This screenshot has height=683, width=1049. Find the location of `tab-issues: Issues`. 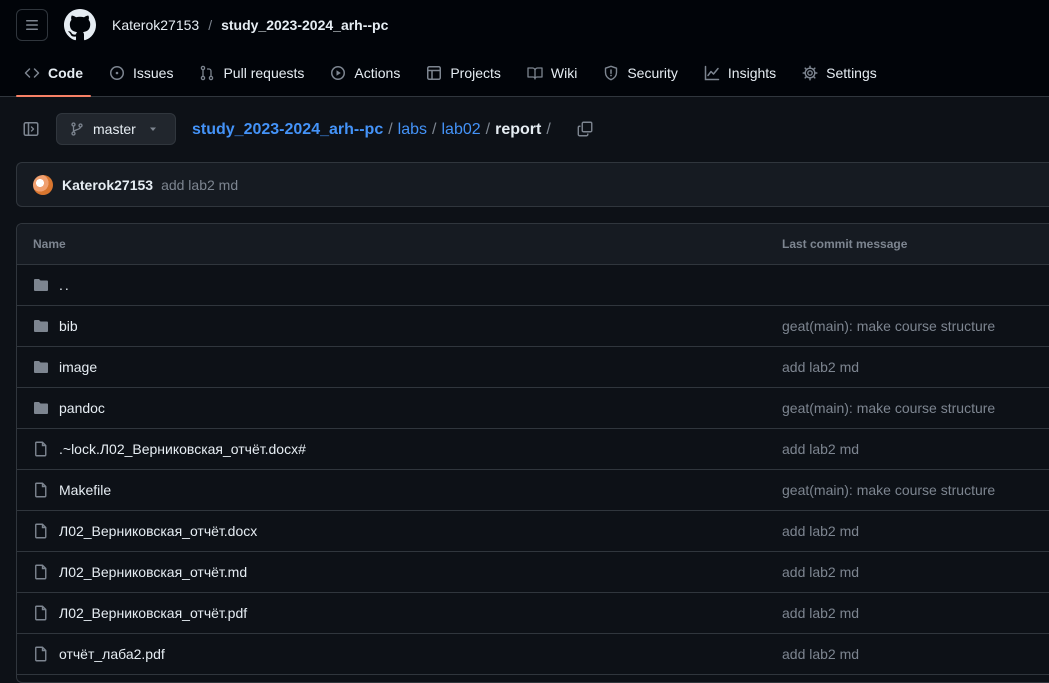

tab-issues: Issues is located at coordinates (141, 73).